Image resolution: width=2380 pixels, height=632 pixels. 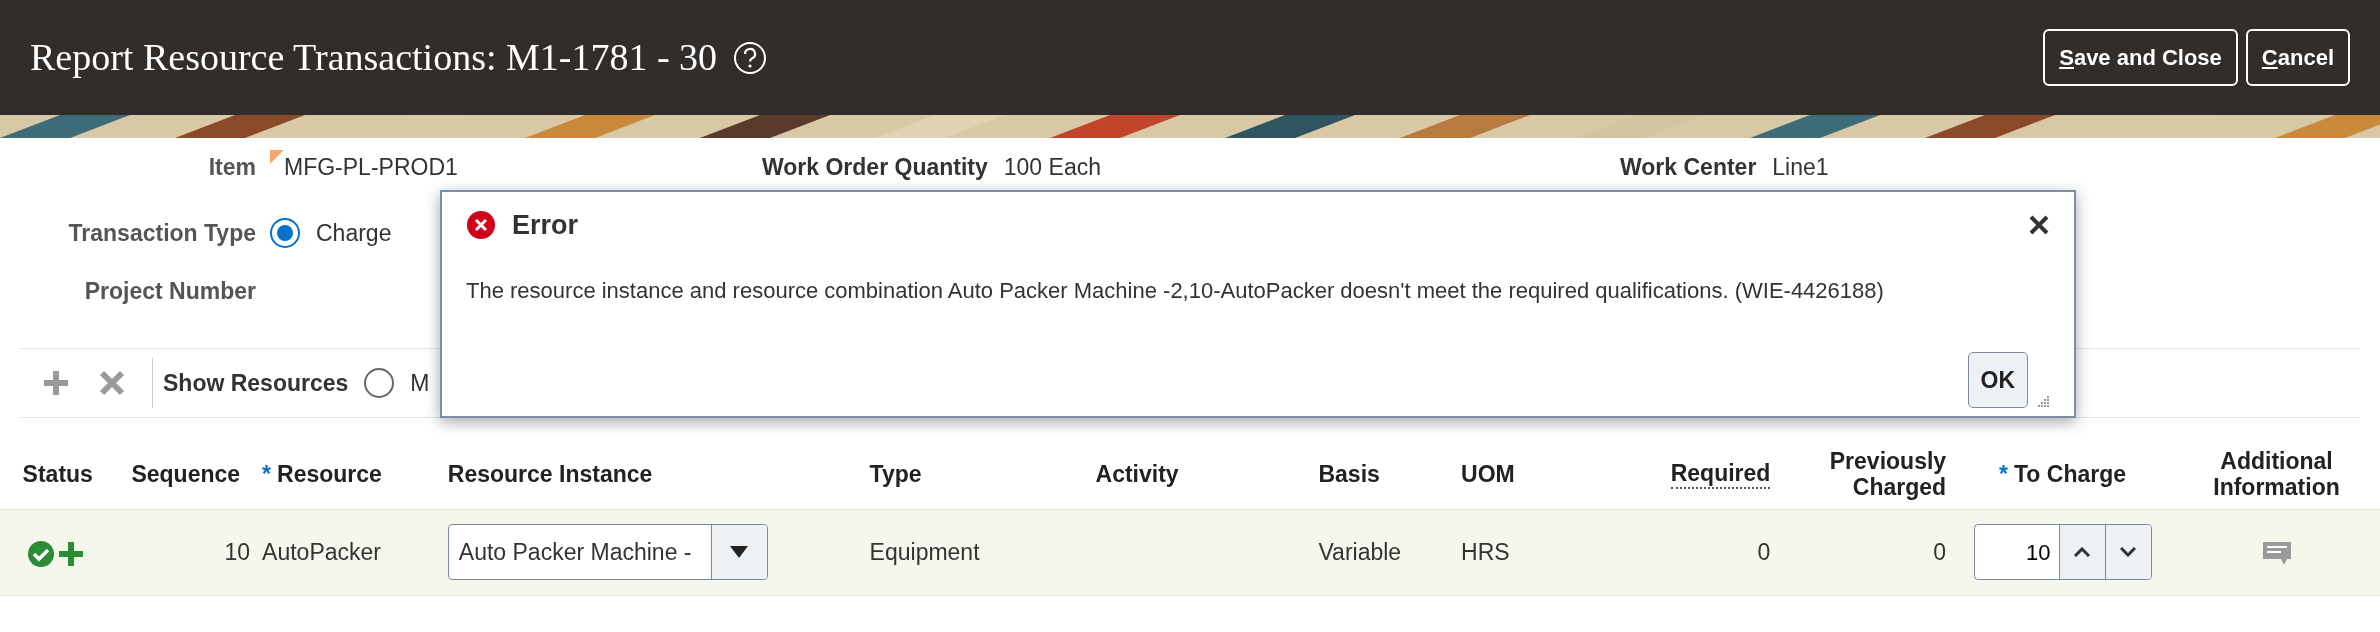 What do you see at coordinates (1137, 474) in the screenshot?
I see `column-header: Activity` at bounding box center [1137, 474].